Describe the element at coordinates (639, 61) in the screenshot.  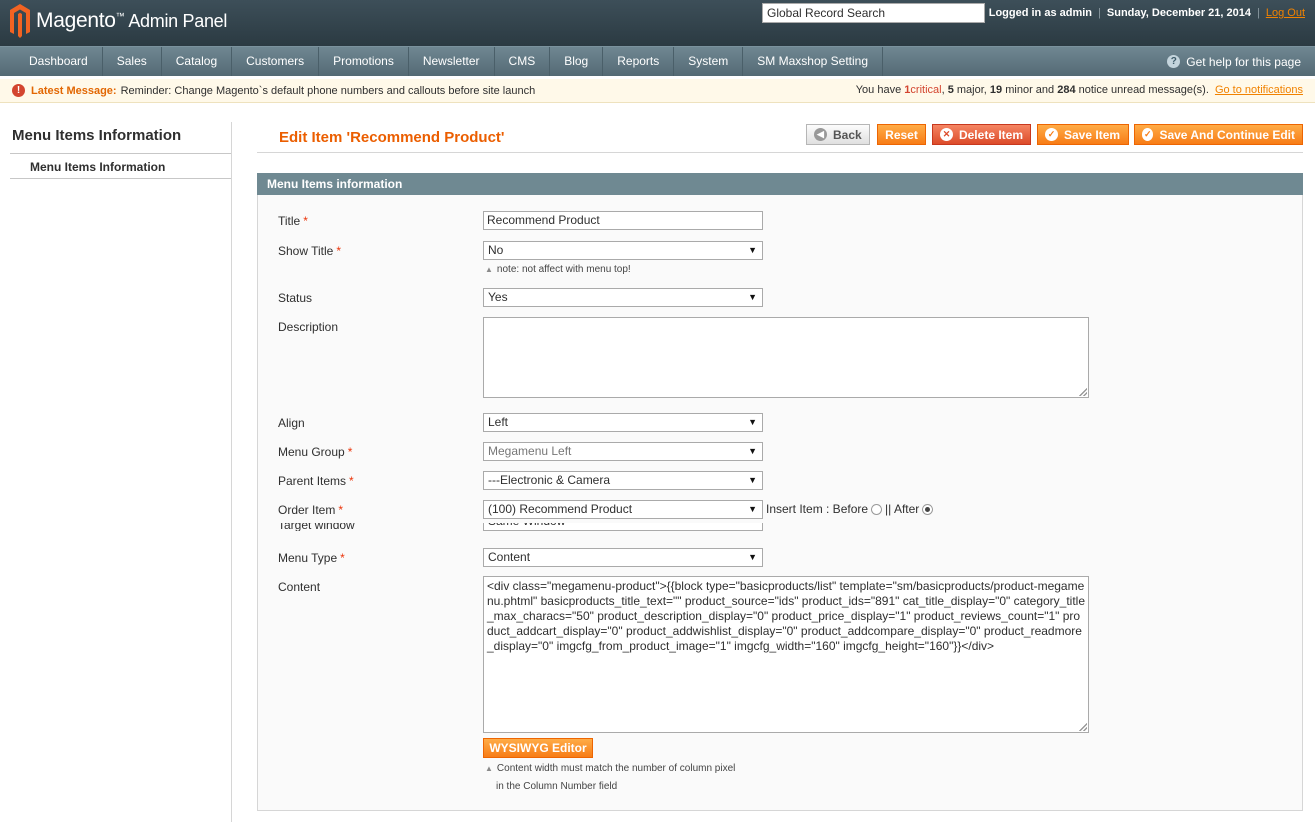
I see `nav-reports: Reports` at that location.